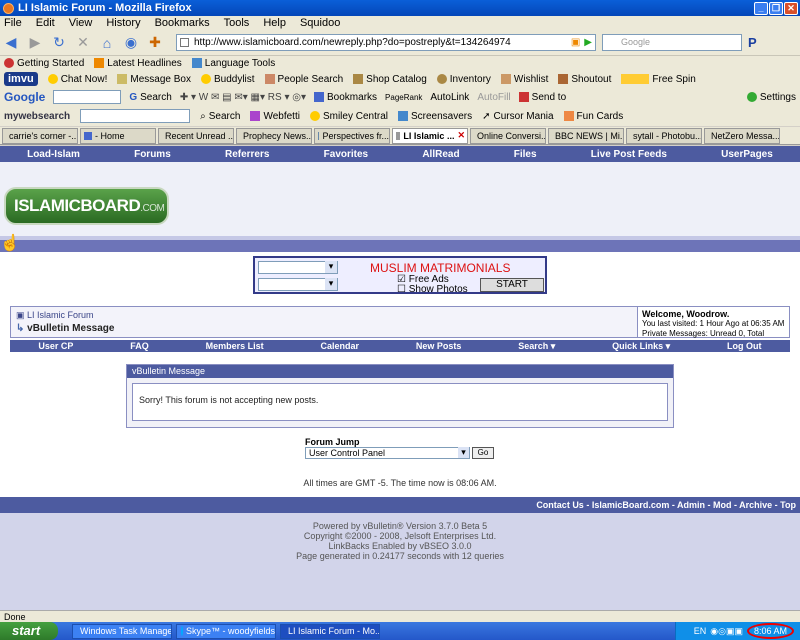 This screenshot has width=800, height=640. What do you see at coordinates (237, 23) in the screenshot?
I see `menu-tools: Tools` at bounding box center [237, 23].